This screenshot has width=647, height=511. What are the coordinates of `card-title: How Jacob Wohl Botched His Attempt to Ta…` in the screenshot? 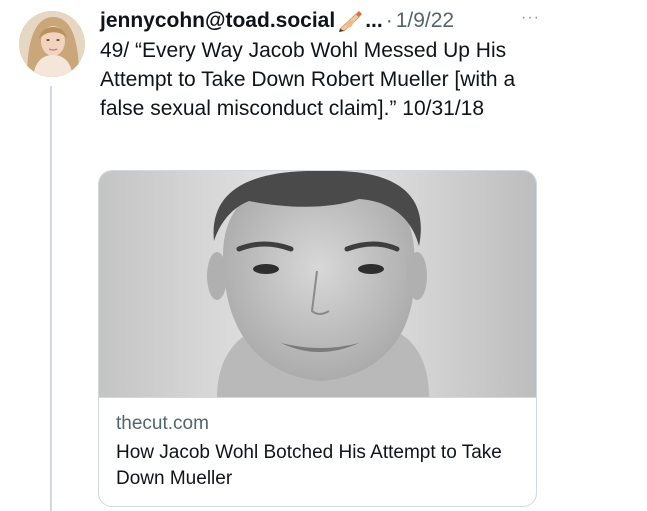 It's located at (321, 466).